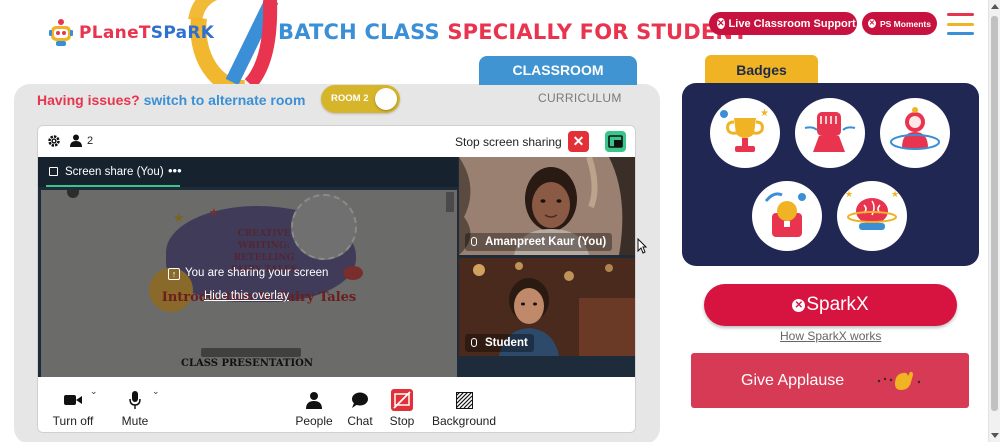 The height and width of the screenshot is (442, 1000). What do you see at coordinates (792, 23) in the screenshot?
I see `live-support-label: Live Classroom Support` at bounding box center [792, 23].